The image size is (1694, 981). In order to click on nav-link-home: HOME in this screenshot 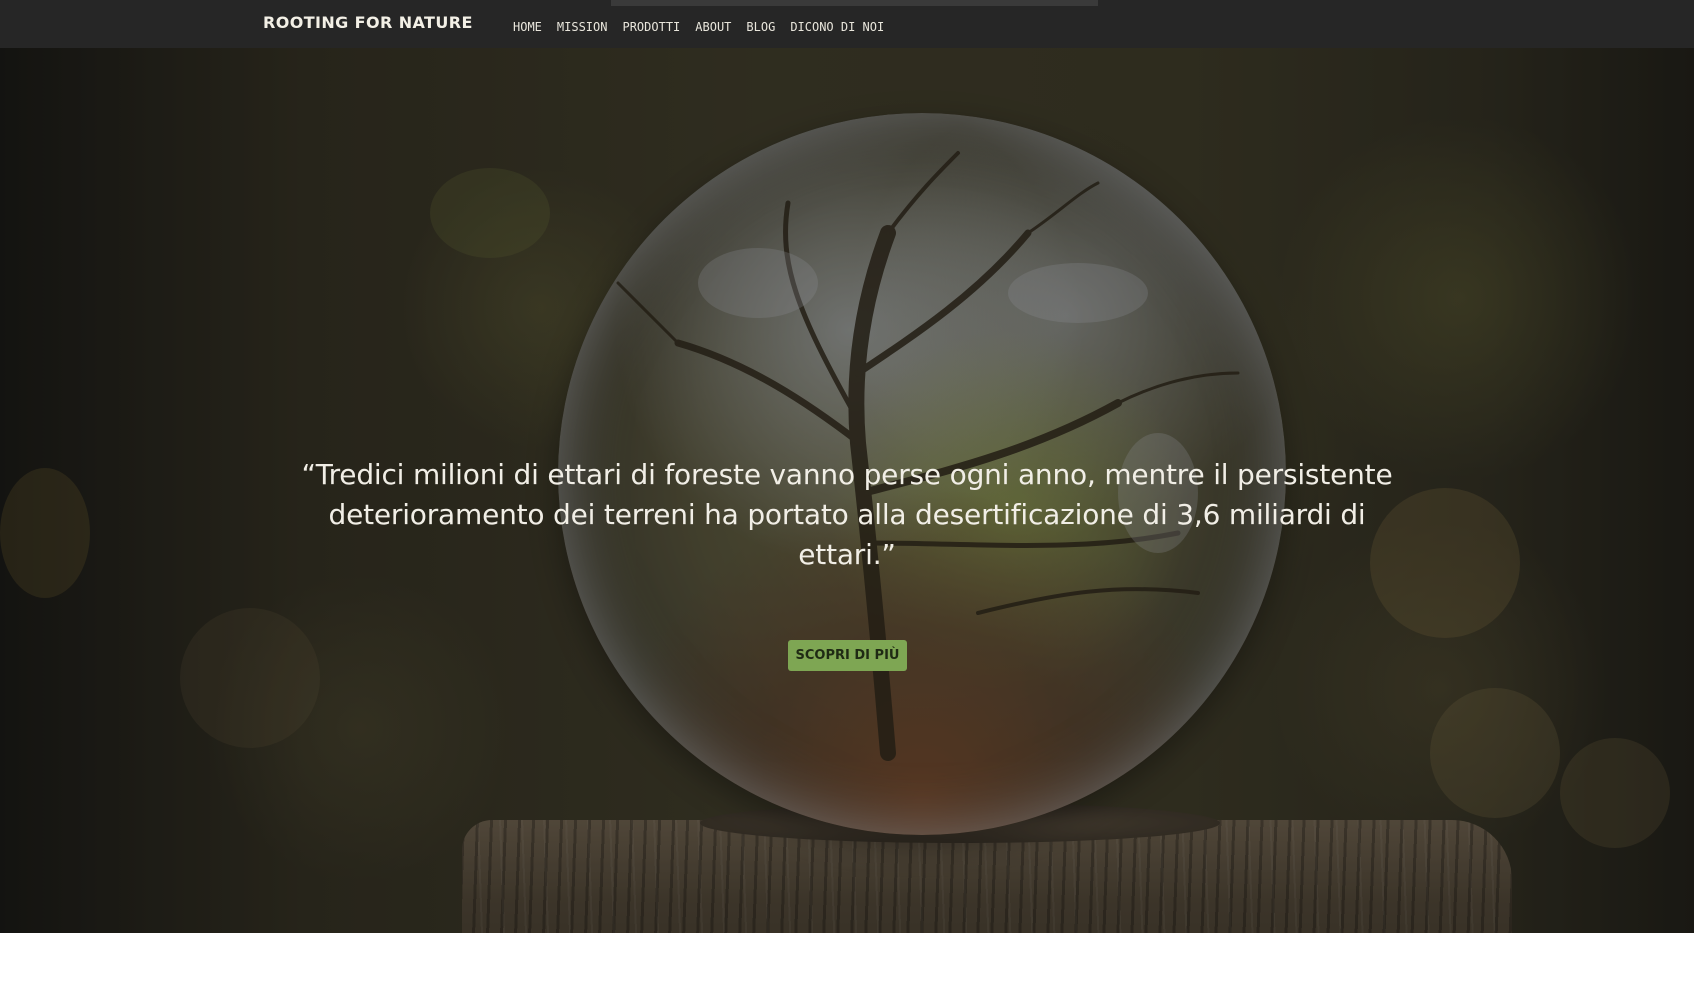, I will do `click(527, 27)`.